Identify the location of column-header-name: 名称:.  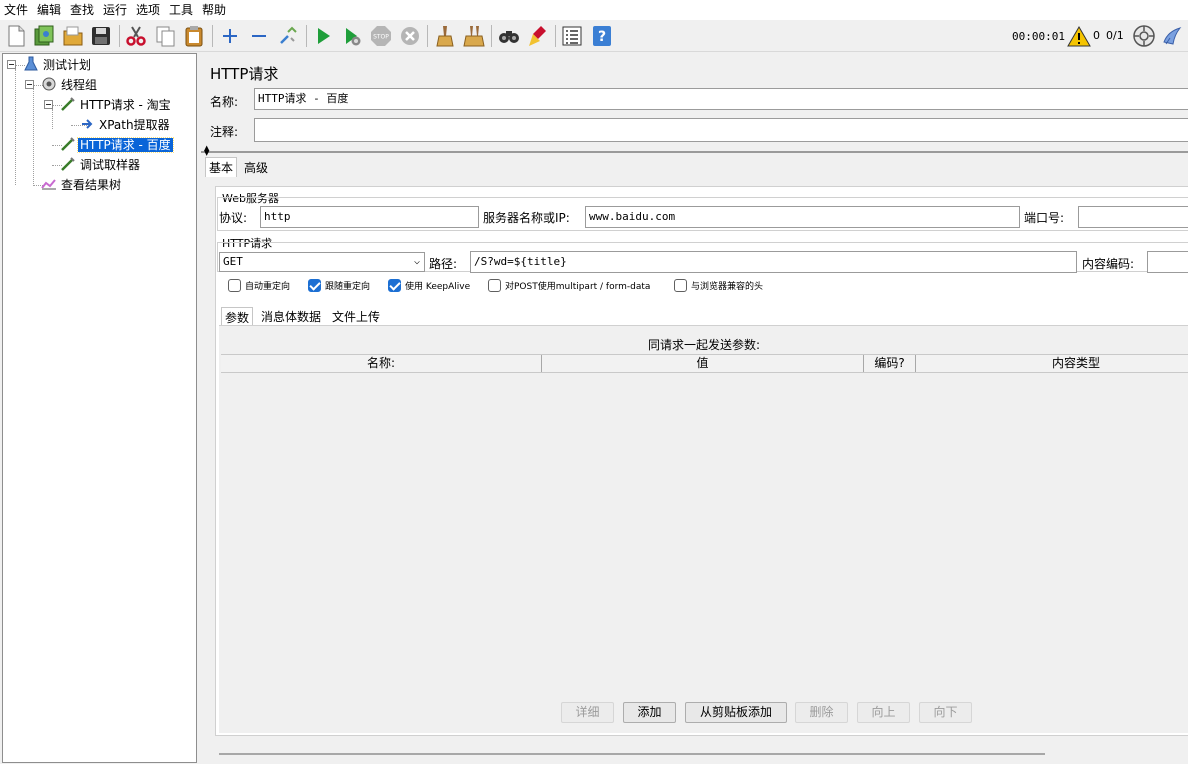
(381, 363).